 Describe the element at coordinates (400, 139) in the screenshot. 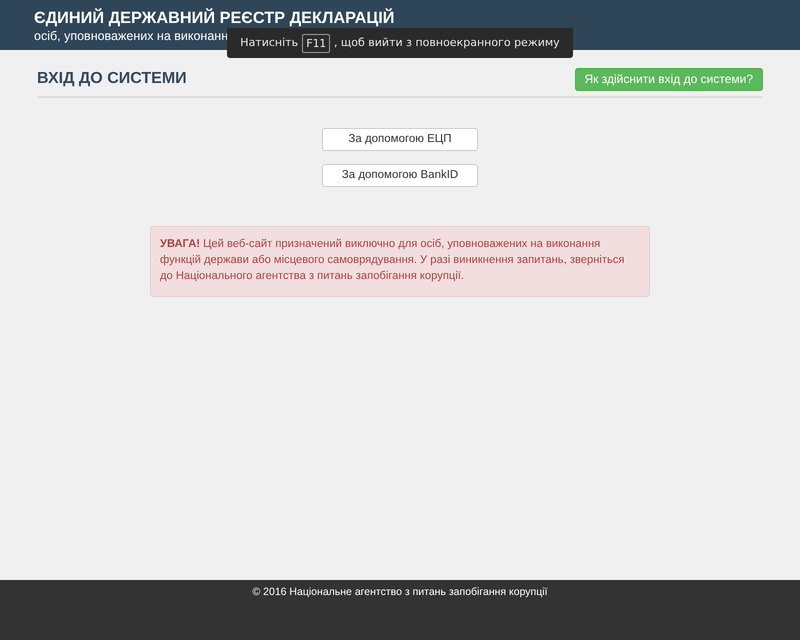

I see `login-button: За допомогою ЕЦП` at that location.